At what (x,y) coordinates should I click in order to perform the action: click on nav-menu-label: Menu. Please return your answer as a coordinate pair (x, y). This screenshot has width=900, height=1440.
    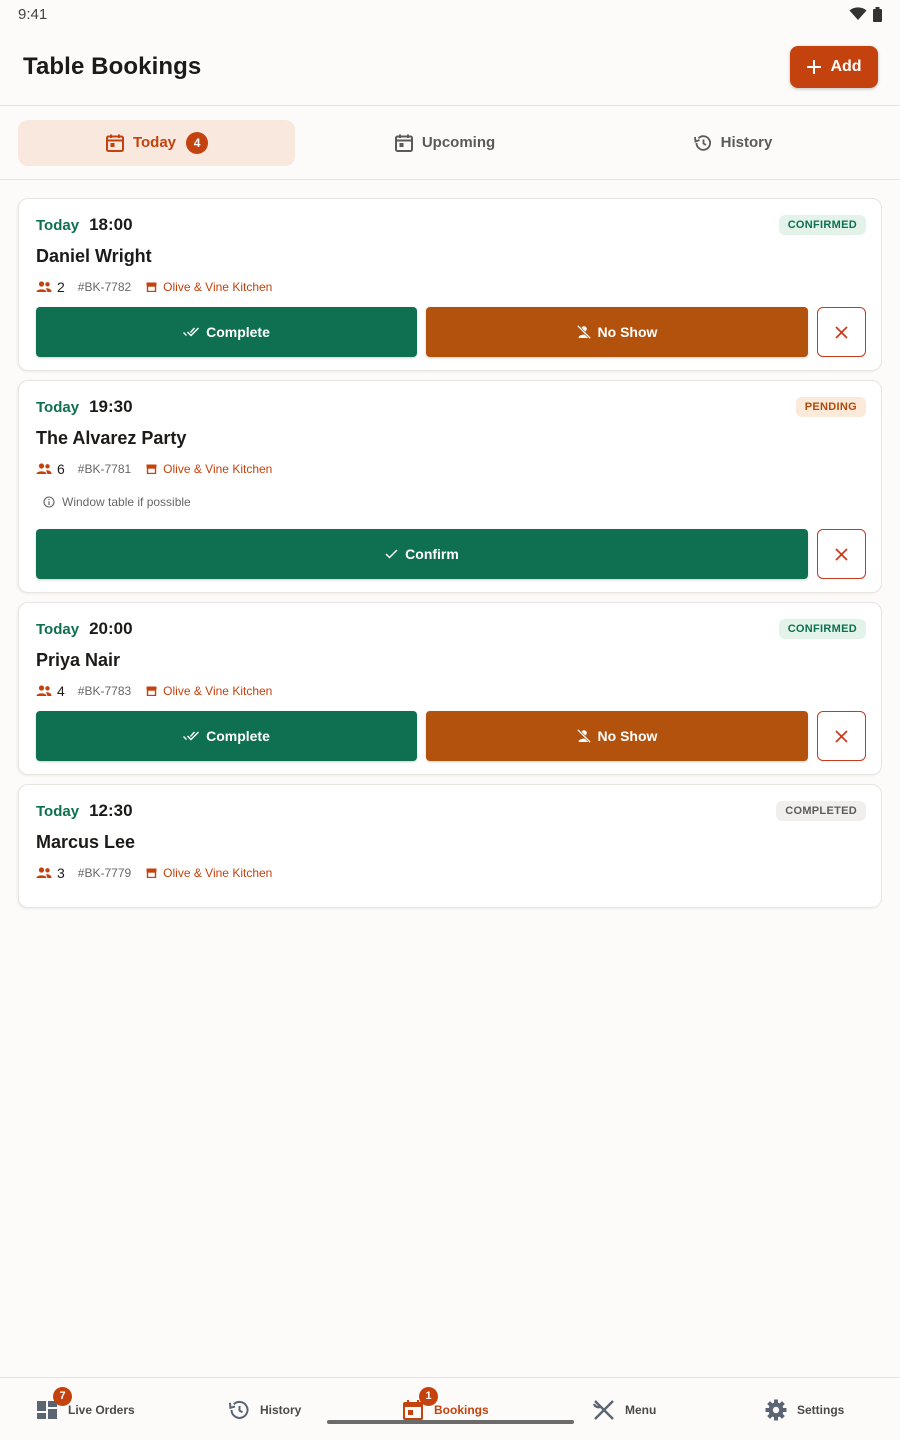
    Looking at the image, I should click on (641, 1409).